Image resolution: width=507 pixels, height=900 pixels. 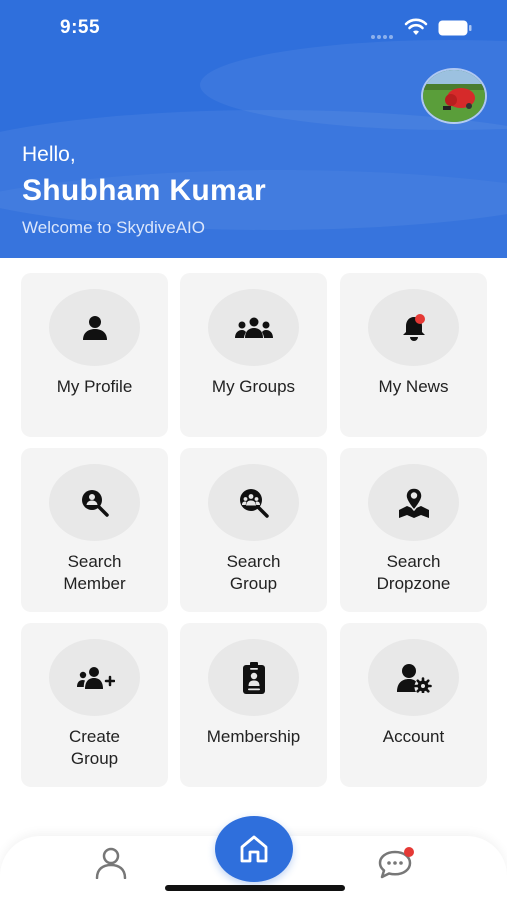 I want to click on search-dropzone-icon-circle, so click(x=413, y=502).